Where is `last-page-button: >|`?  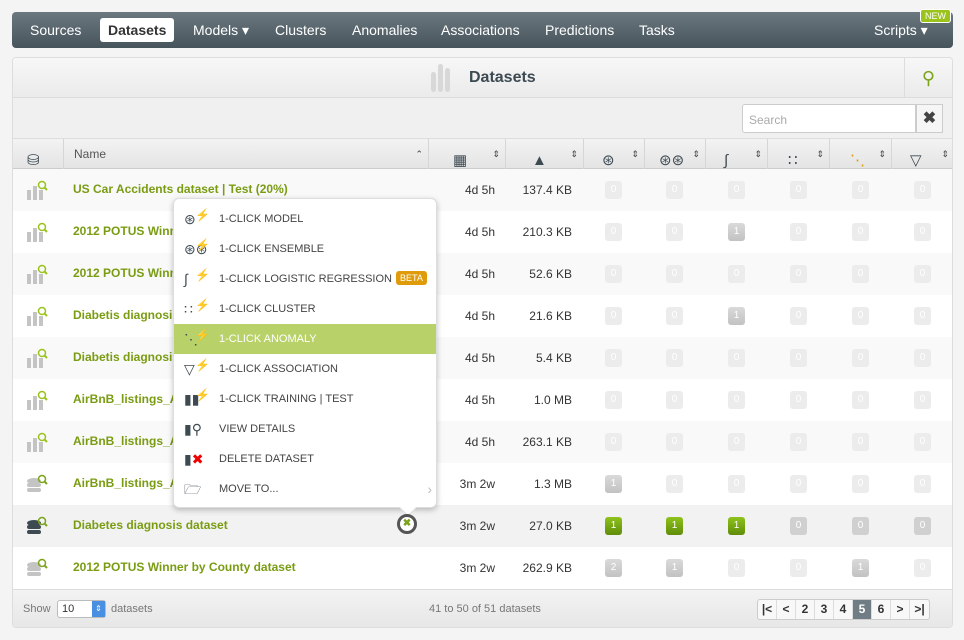
last-page-button: >| is located at coordinates (919, 609).